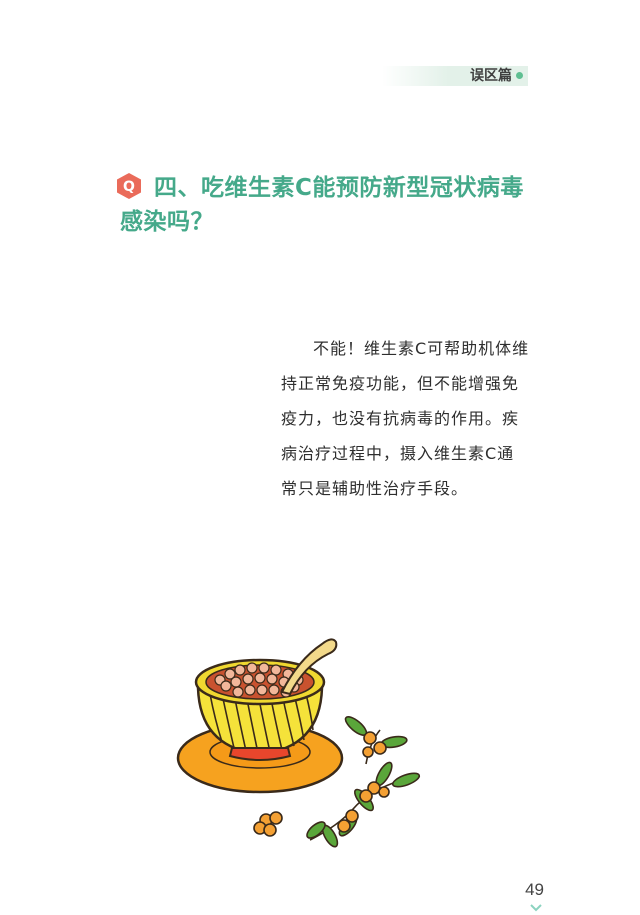  I want to click on section-dot-icon, so click(519, 75).